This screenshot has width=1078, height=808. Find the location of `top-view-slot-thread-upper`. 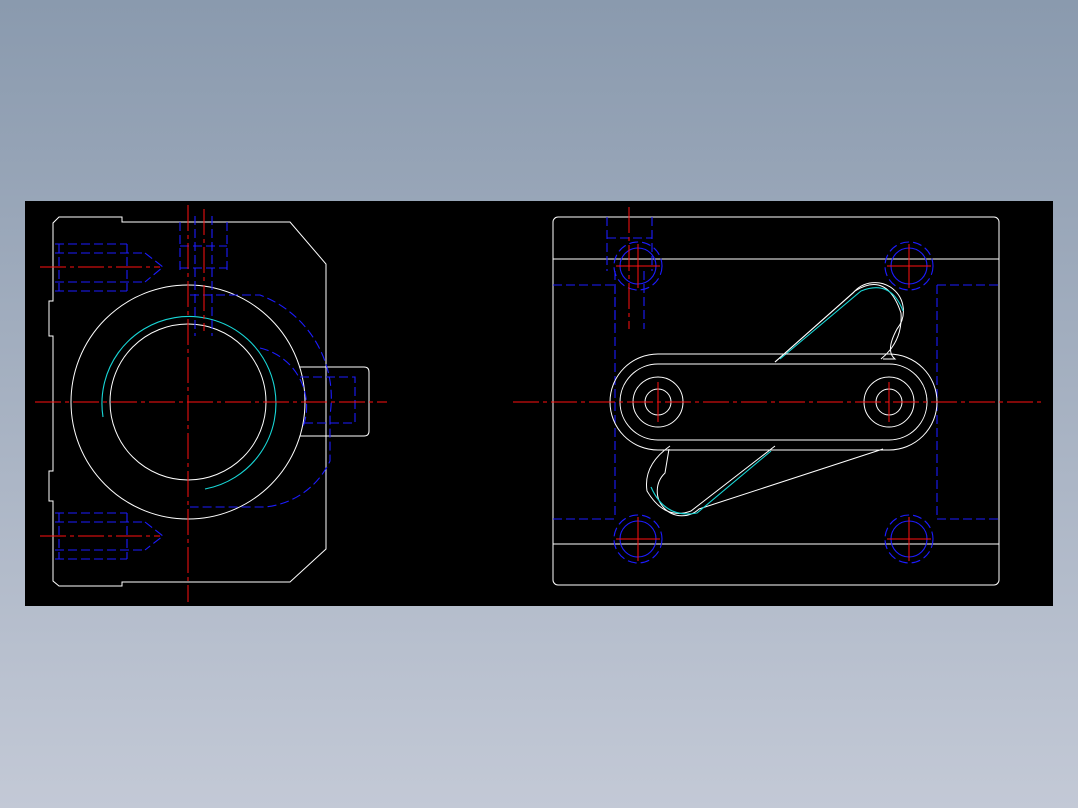

top-view-slot-thread-upper is located at coordinates (841, 323).